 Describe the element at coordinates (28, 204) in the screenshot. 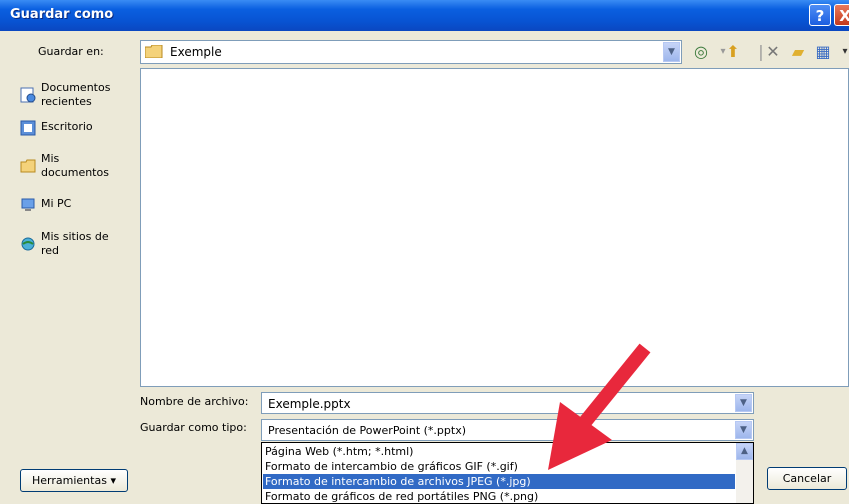

I see `my-computer-icon` at that location.